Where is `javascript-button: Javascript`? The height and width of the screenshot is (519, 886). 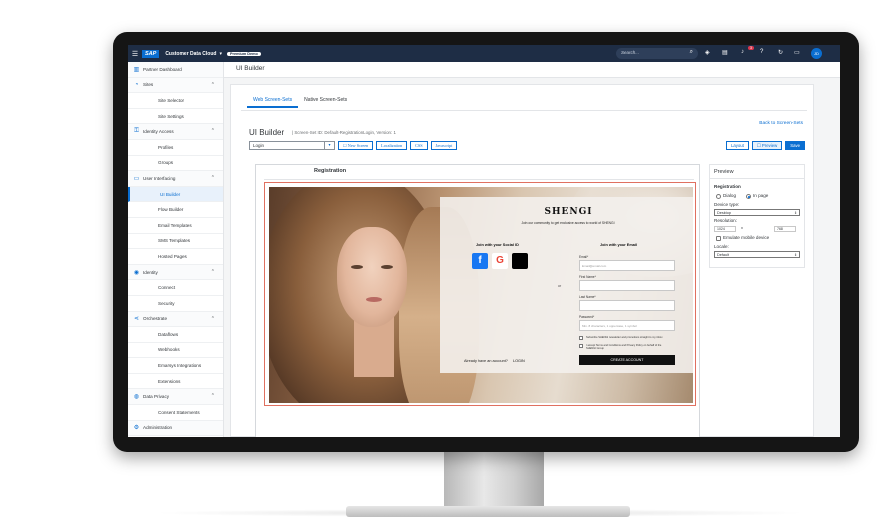 javascript-button: Javascript is located at coordinates (444, 145).